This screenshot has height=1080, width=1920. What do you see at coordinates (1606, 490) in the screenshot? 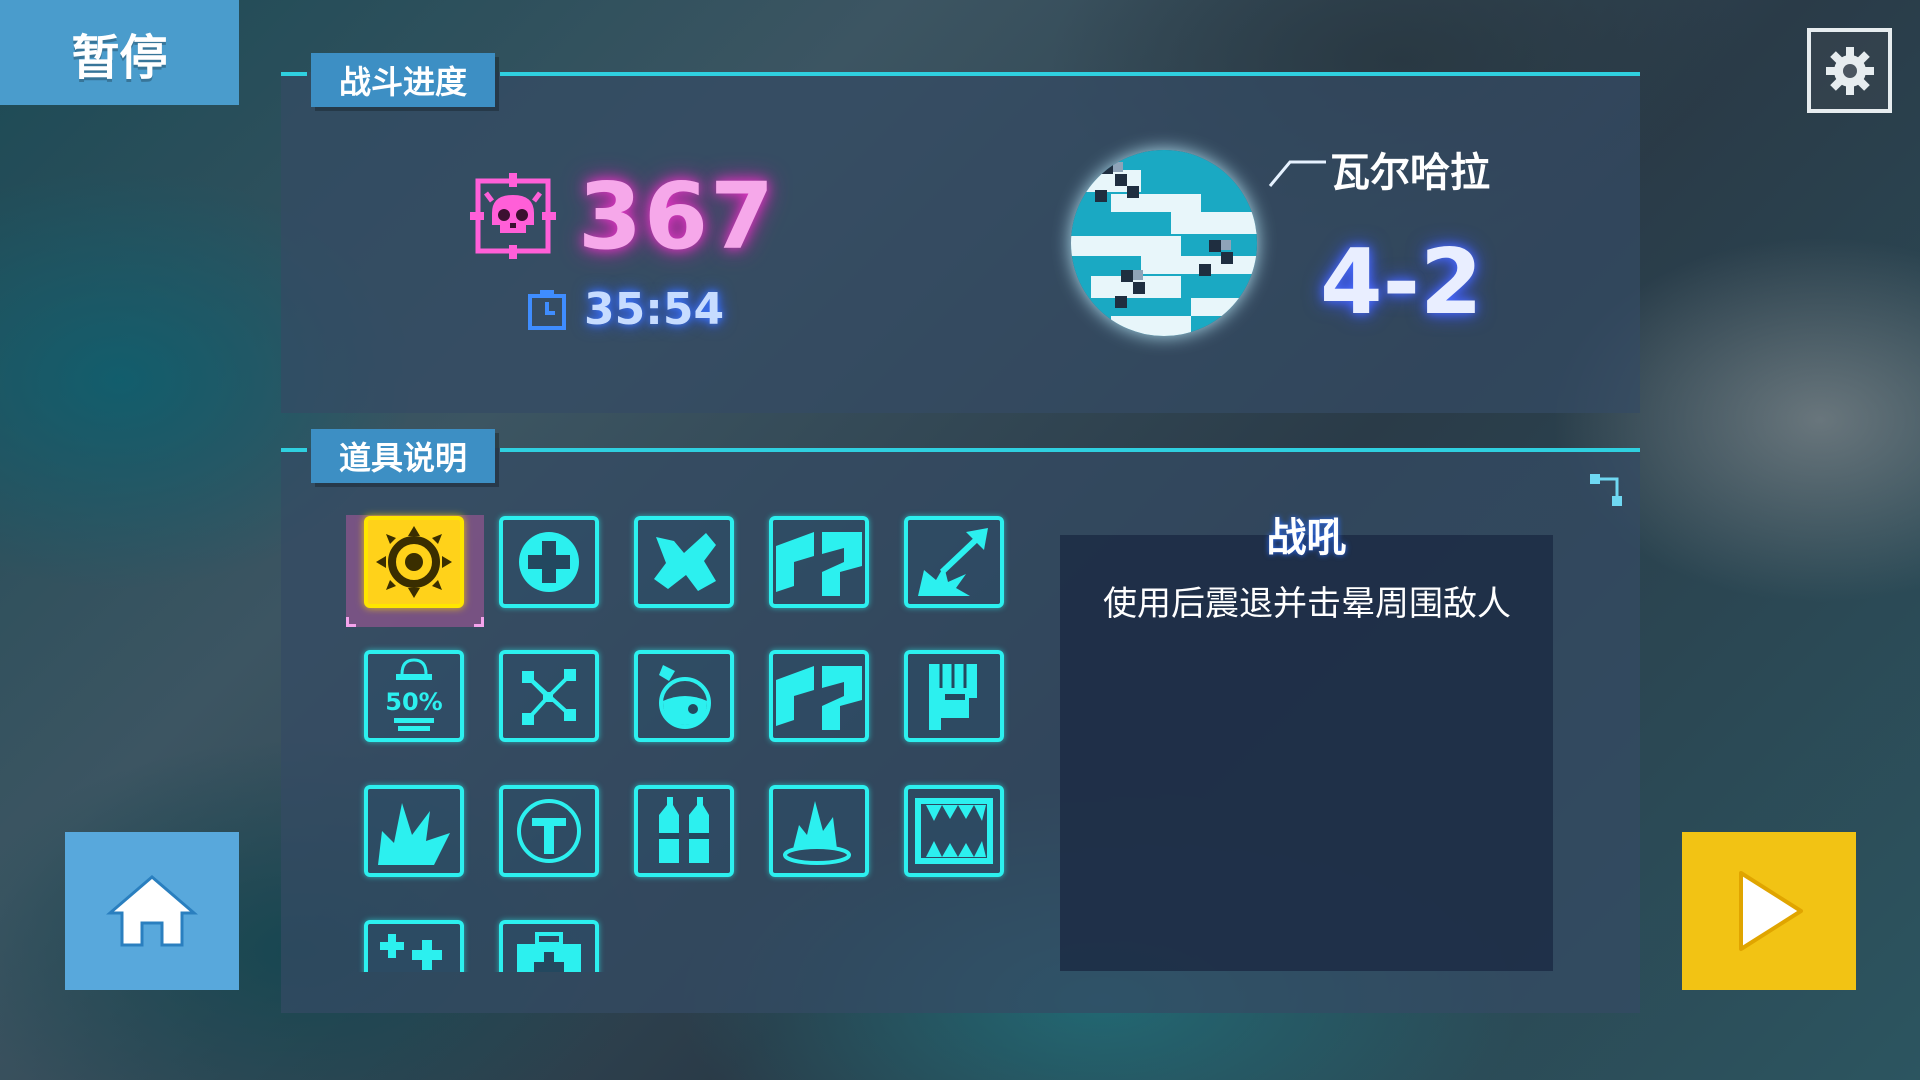
I see `expand-icon` at bounding box center [1606, 490].